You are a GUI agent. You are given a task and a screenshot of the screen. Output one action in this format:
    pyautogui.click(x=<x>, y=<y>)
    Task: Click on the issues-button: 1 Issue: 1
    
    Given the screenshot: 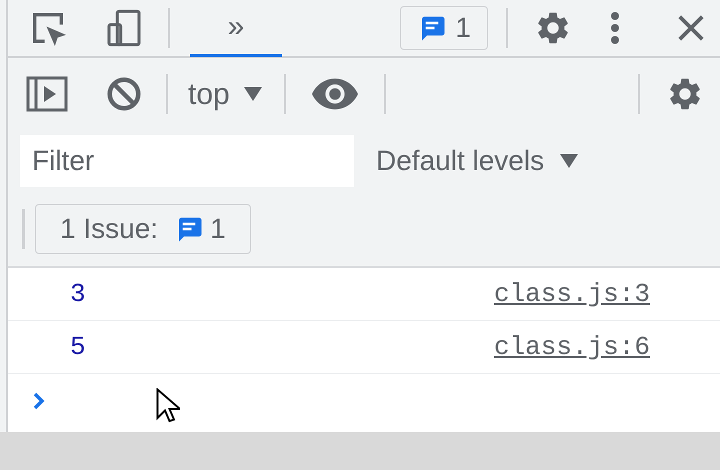 What is the action you would take?
    pyautogui.click(x=143, y=229)
    